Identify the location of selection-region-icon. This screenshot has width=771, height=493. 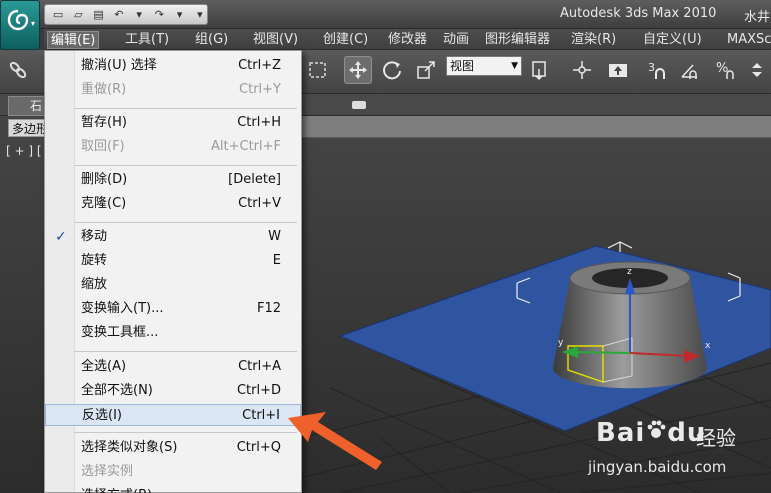
(318, 70).